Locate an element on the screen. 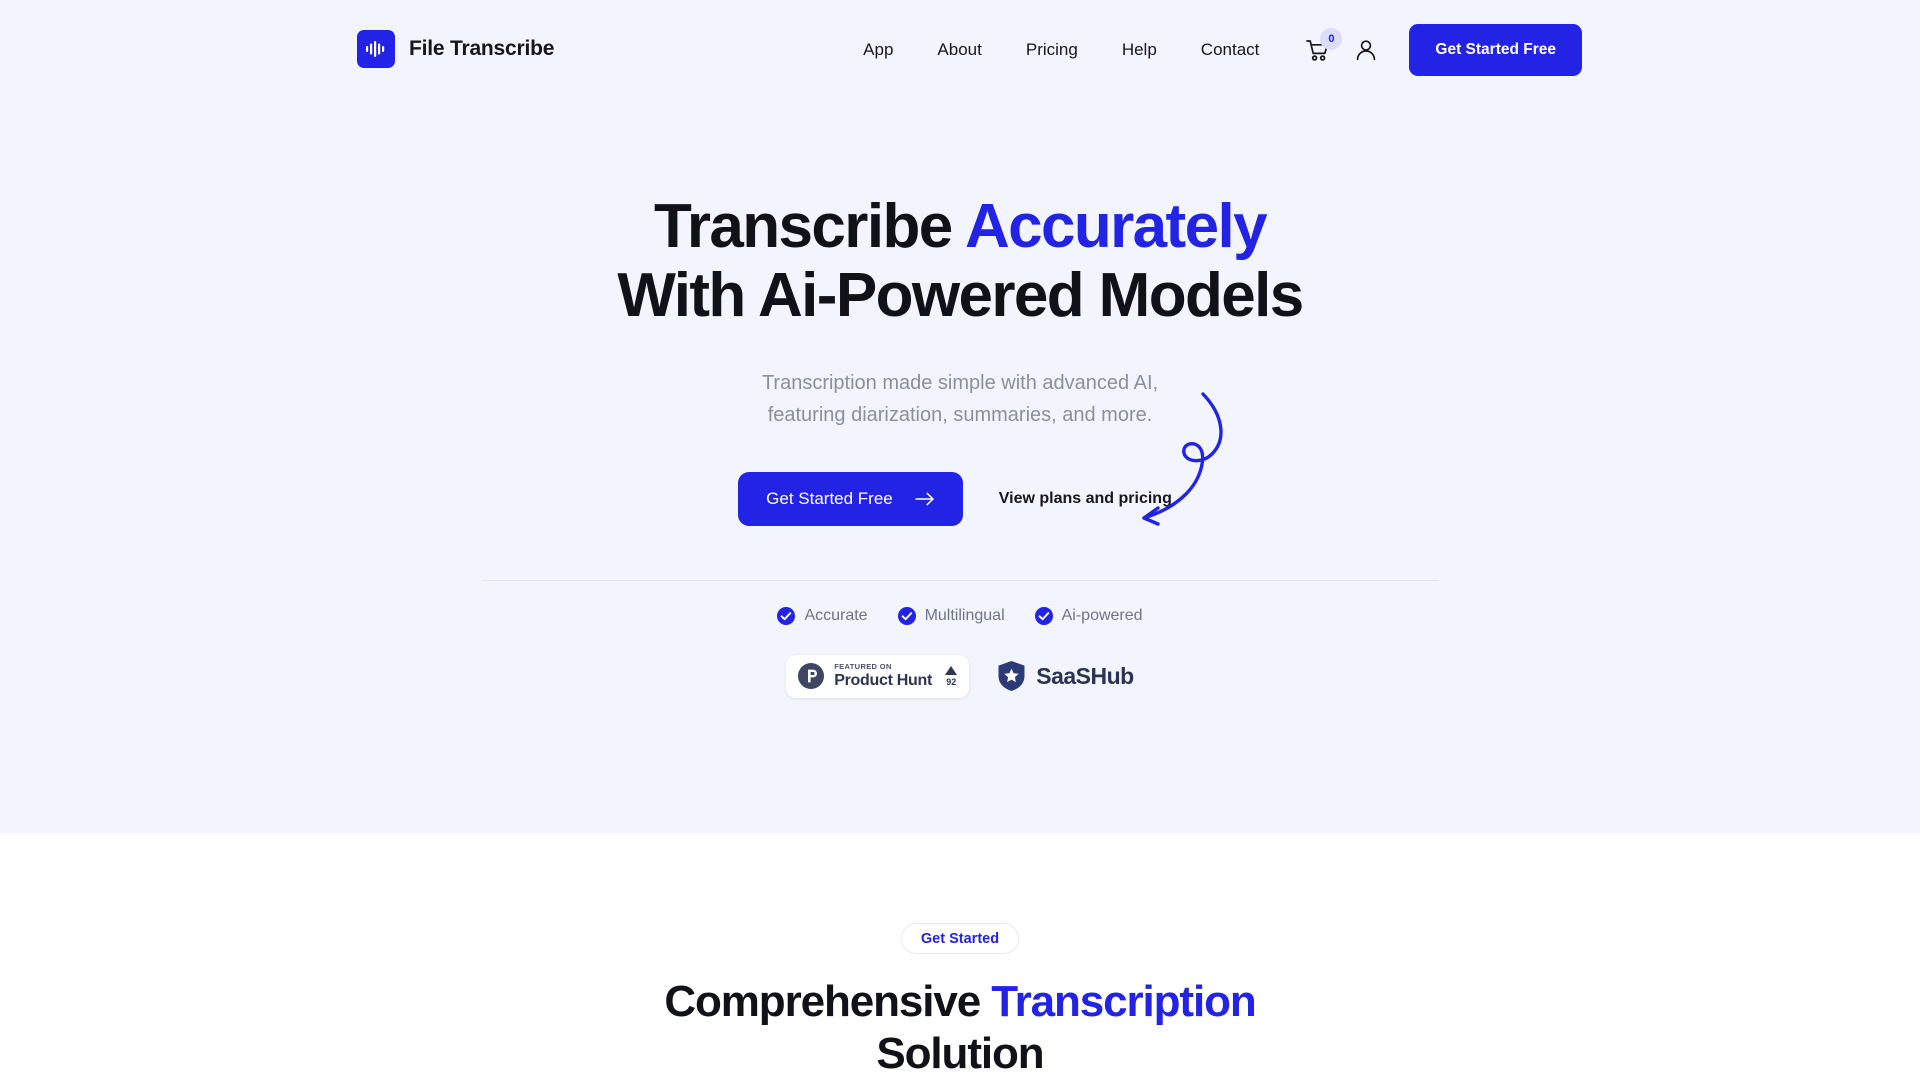 The height and width of the screenshot is (1080, 1920). product-hunt-text: FEATURED ON Product Hunt is located at coordinates (883, 676).